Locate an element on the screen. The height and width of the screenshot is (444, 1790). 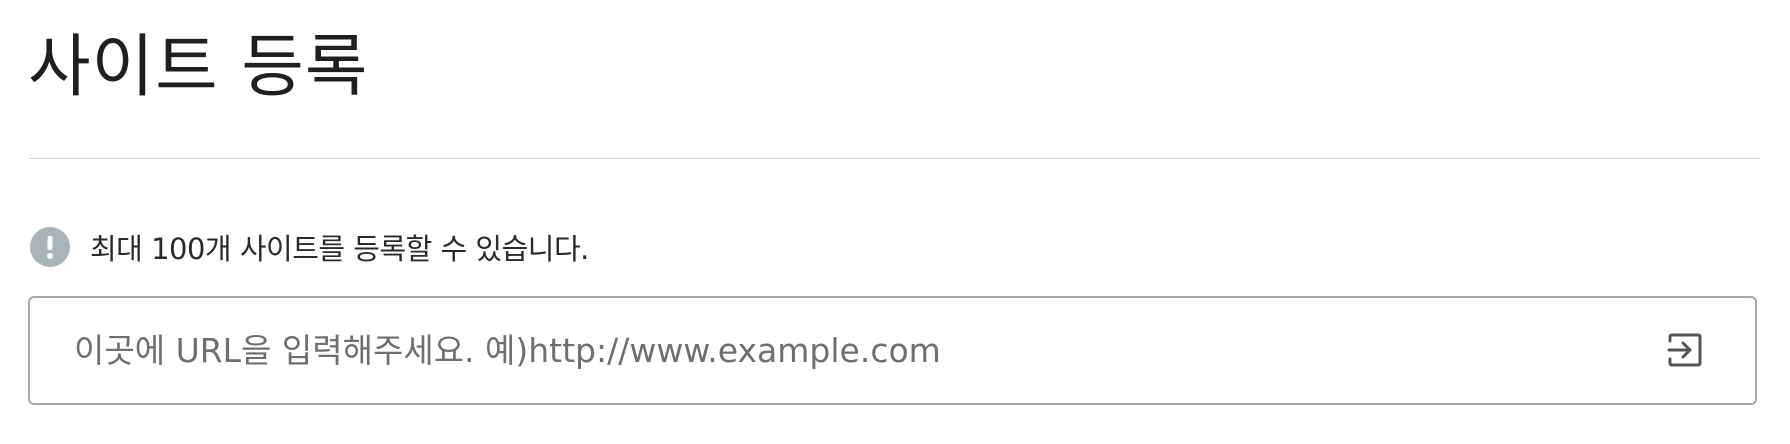
notice-text: 최대 100개 사이트를 등록할 수 있습니다. is located at coordinates (339, 249).